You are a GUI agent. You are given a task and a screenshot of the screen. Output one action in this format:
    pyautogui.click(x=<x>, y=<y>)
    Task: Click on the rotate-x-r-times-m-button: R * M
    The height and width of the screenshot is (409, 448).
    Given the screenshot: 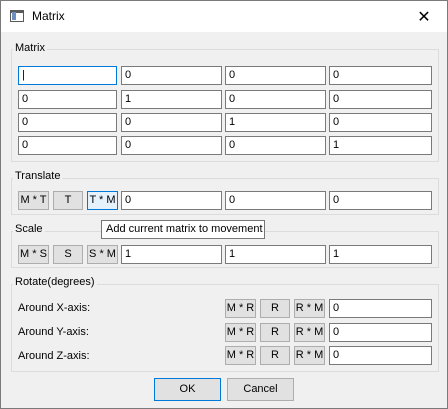 What is the action you would take?
    pyautogui.click(x=309, y=308)
    